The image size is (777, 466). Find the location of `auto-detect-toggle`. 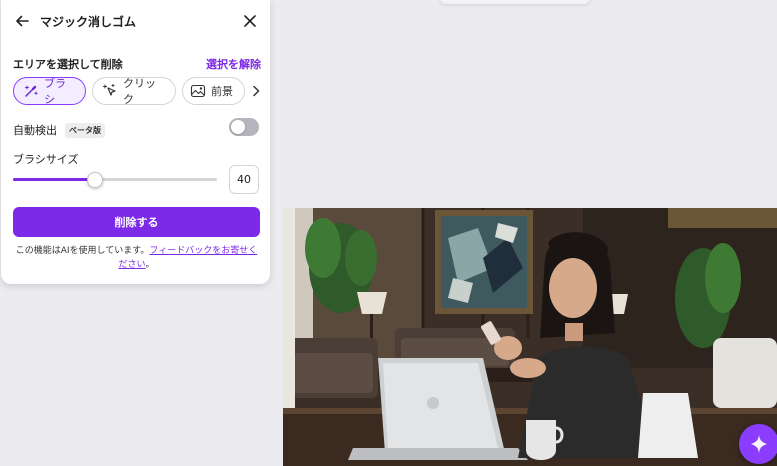

auto-detect-toggle is located at coordinates (244, 127).